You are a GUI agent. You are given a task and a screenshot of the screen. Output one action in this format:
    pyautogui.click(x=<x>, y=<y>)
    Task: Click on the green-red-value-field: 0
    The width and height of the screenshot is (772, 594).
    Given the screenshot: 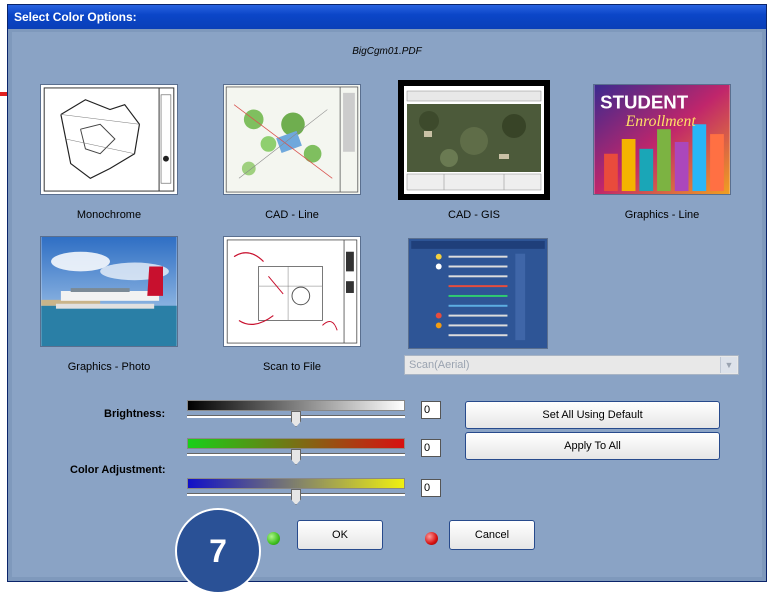 What is the action you would take?
    pyautogui.click(x=431, y=448)
    